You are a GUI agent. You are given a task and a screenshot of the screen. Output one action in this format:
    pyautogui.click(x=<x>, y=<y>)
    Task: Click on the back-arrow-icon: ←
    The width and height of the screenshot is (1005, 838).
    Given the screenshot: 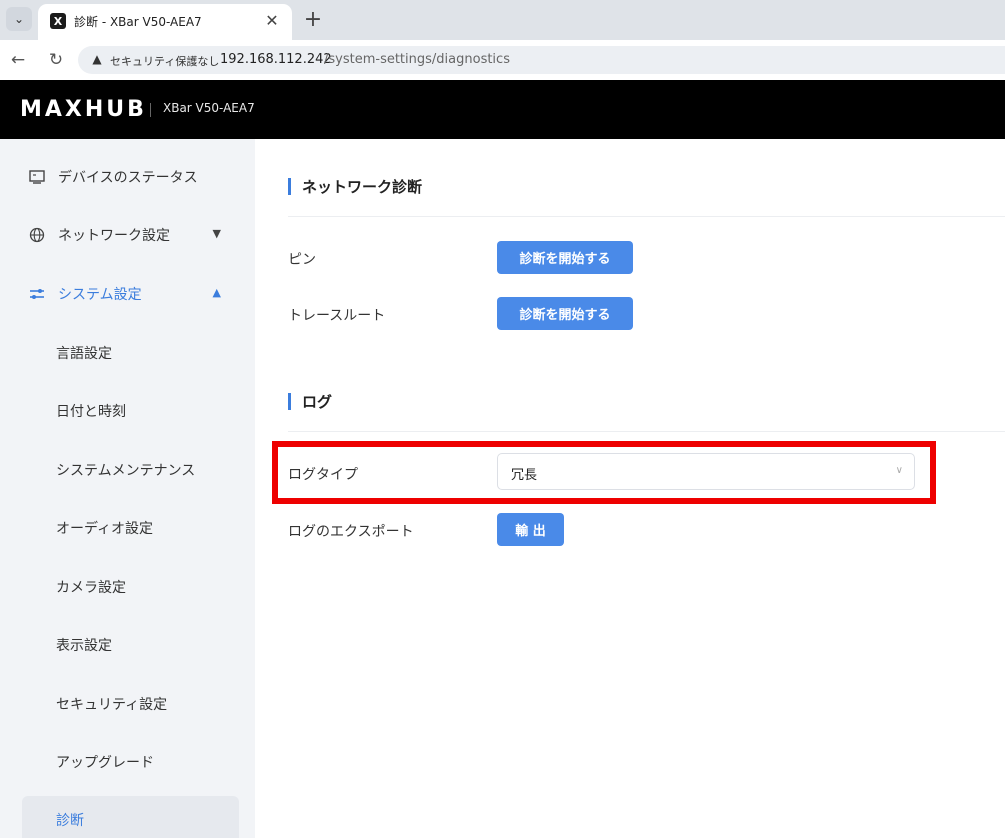 What is the action you would take?
    pyautogui.click(x=18, y=60)
    